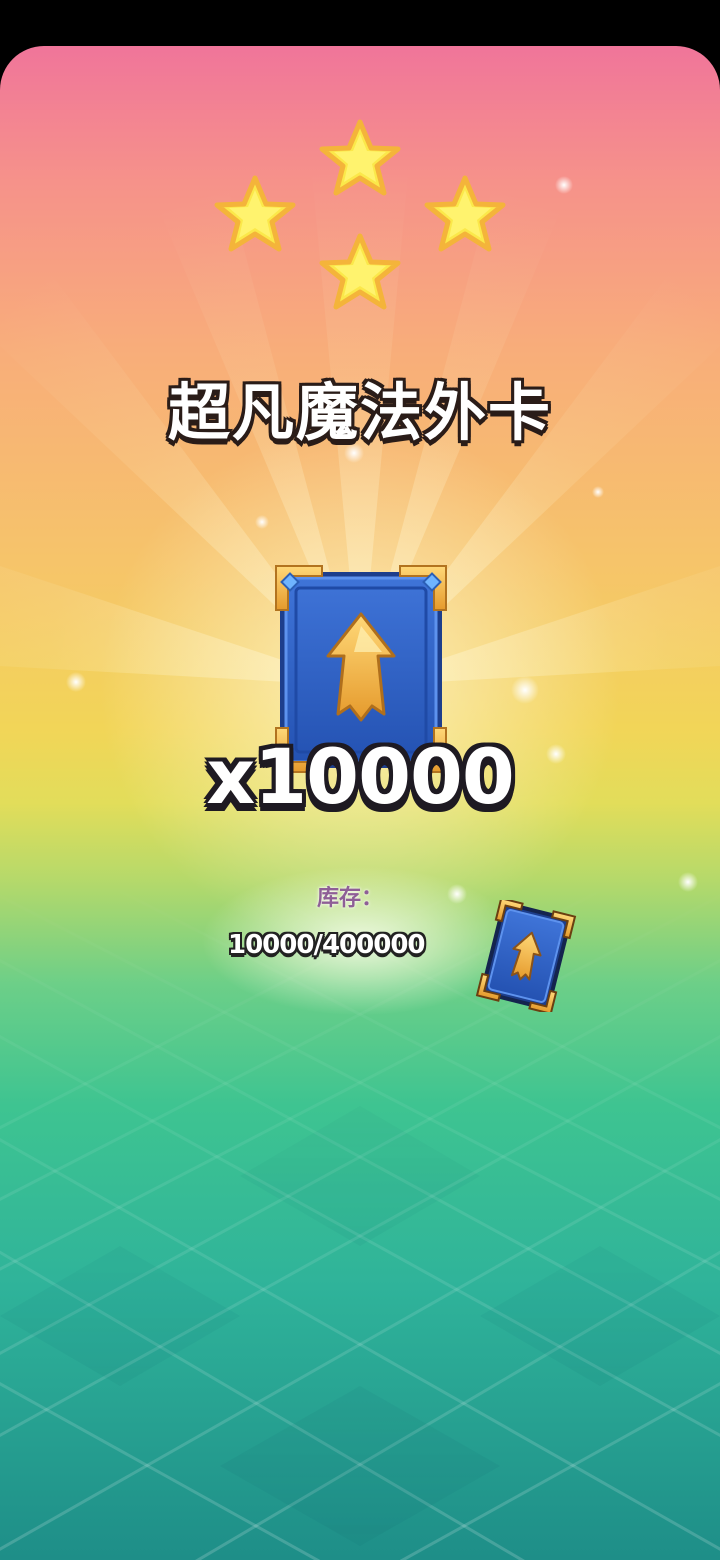 The height and width of the screenshot is (1560, 720). Describe the element at coordinates (360, 776) in the screenshot. I see `reward-quantity: x10000` at that location.